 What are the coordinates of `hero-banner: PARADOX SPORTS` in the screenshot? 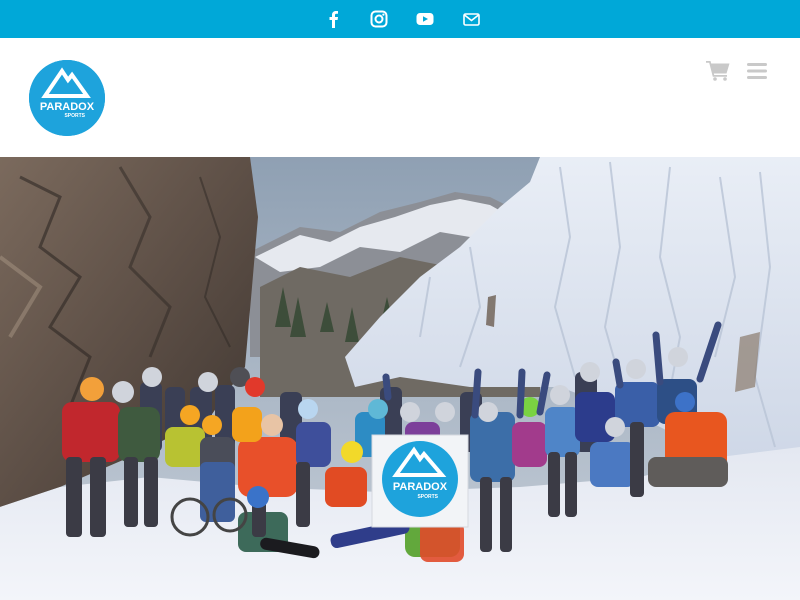 It's located at (420, 481).